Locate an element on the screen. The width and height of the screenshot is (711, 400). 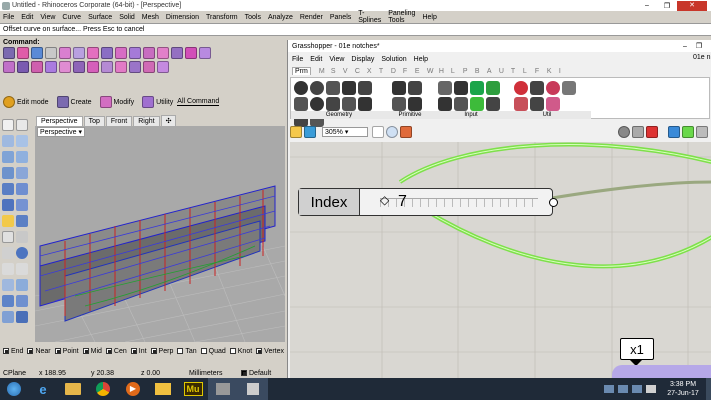
gh-zoom-field: 305% ▾ is located at coordinates (345, 132).